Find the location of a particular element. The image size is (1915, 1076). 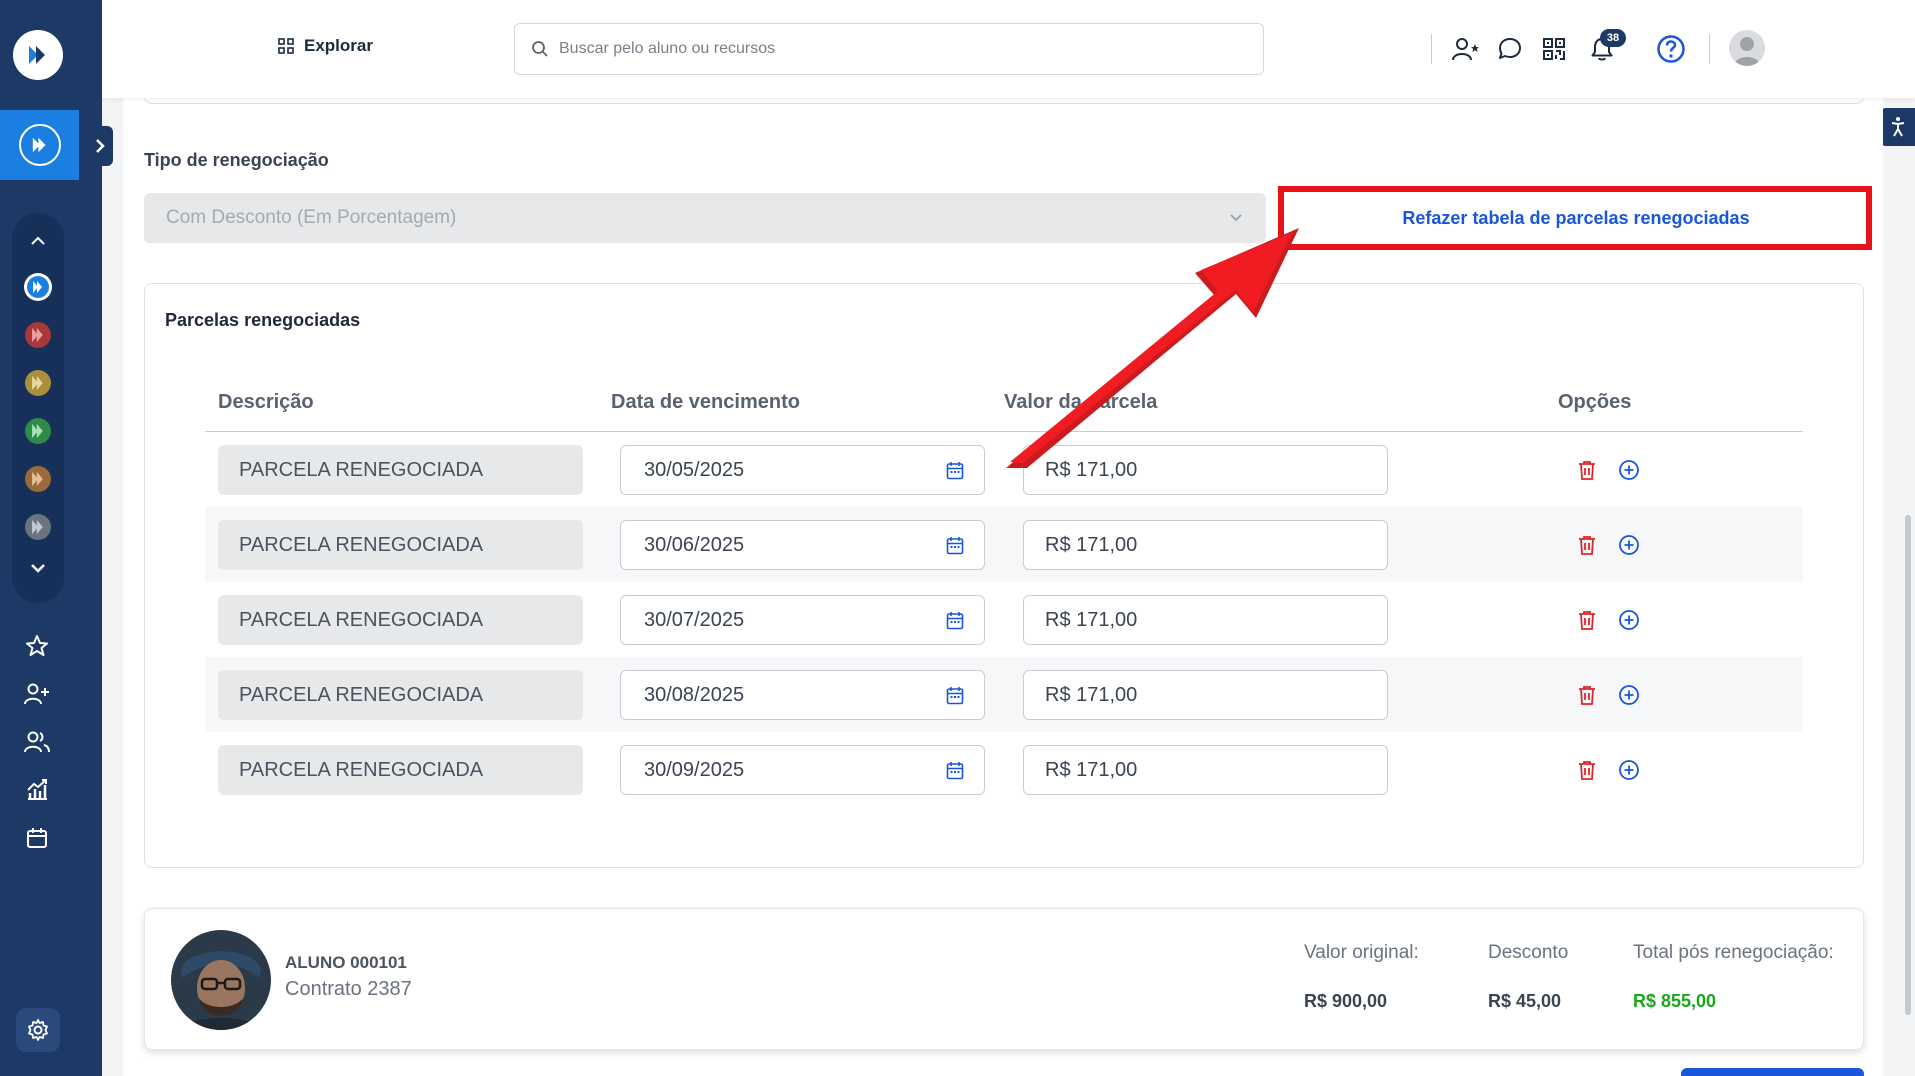

original-value-label: Valor original: is located at coordinates (1361, 952).